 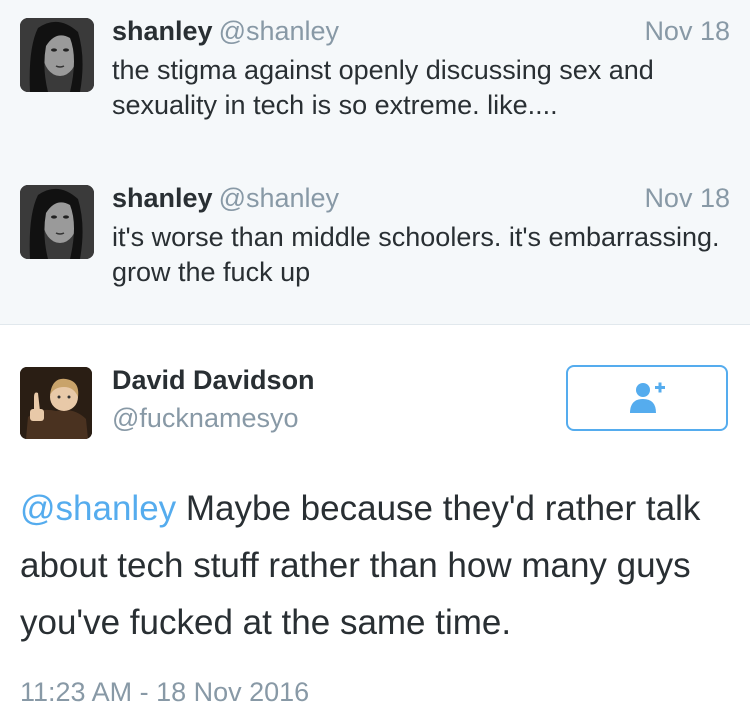 I want to click on tweet-timestamp: 11:23 AM - 18 Nov 2016, so click(x=164, y=692).